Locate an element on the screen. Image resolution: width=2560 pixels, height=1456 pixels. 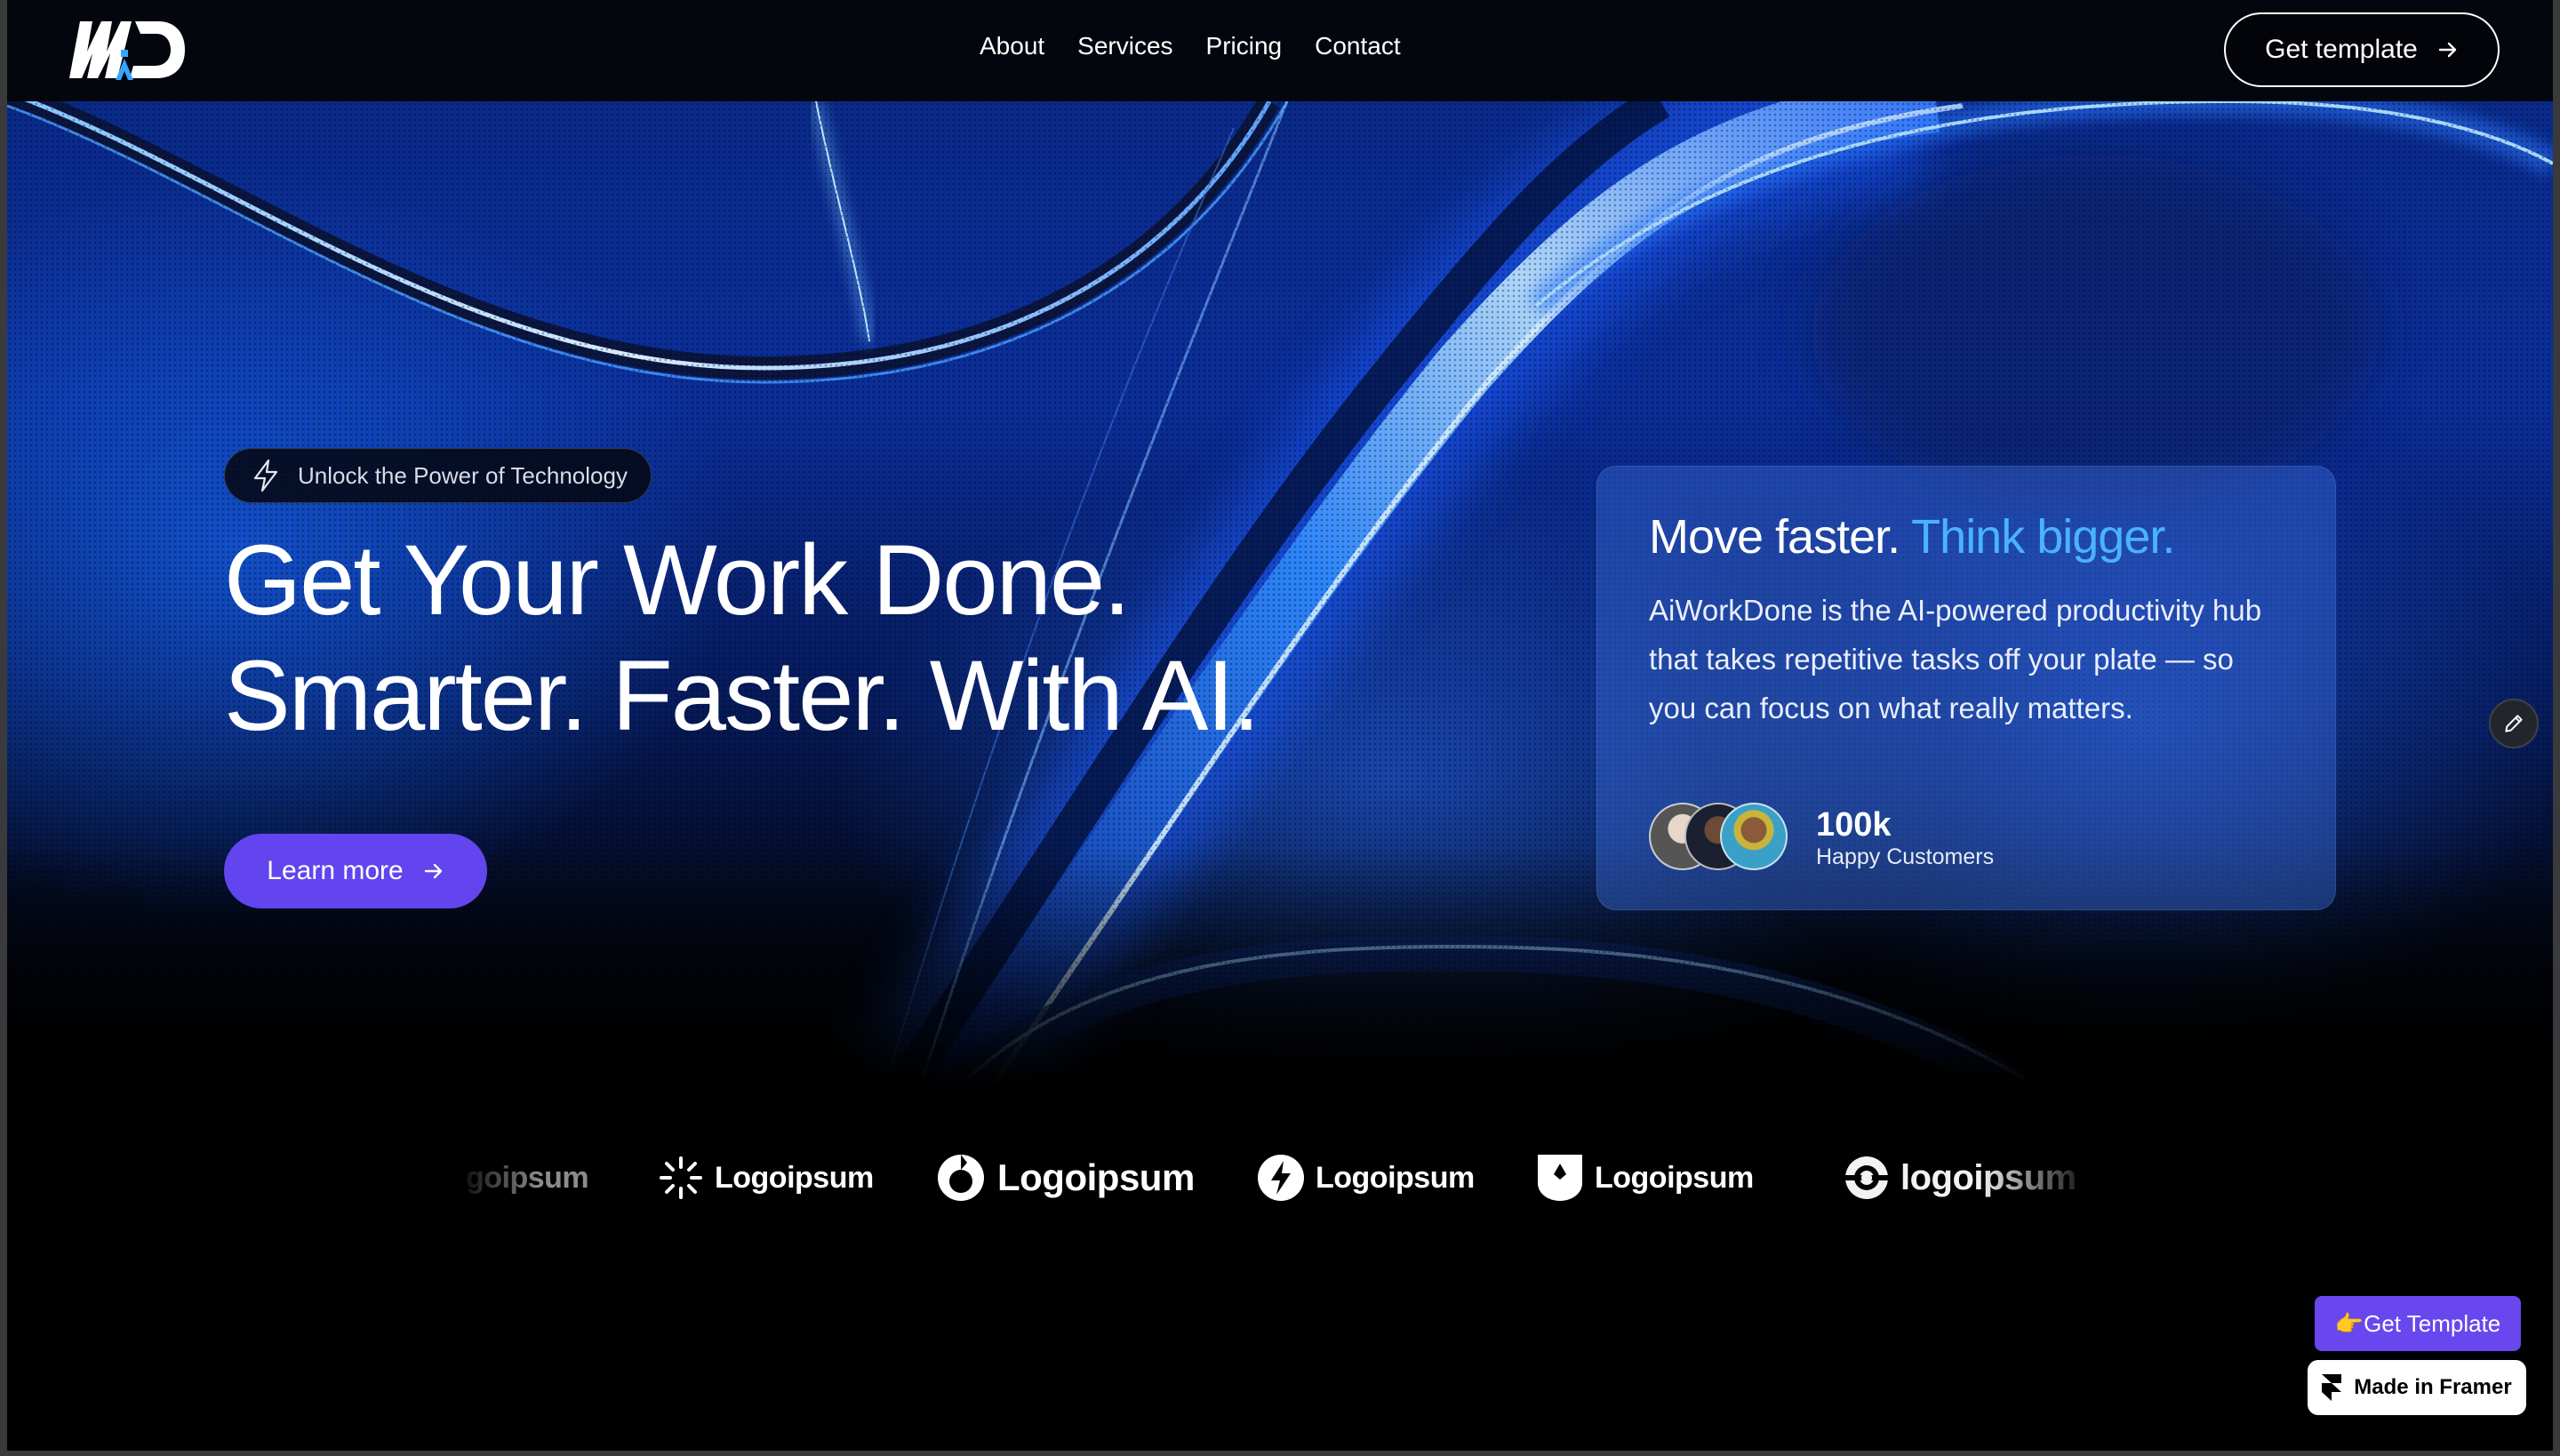
logos-fade-right is located at coordinates (2042, 1178).